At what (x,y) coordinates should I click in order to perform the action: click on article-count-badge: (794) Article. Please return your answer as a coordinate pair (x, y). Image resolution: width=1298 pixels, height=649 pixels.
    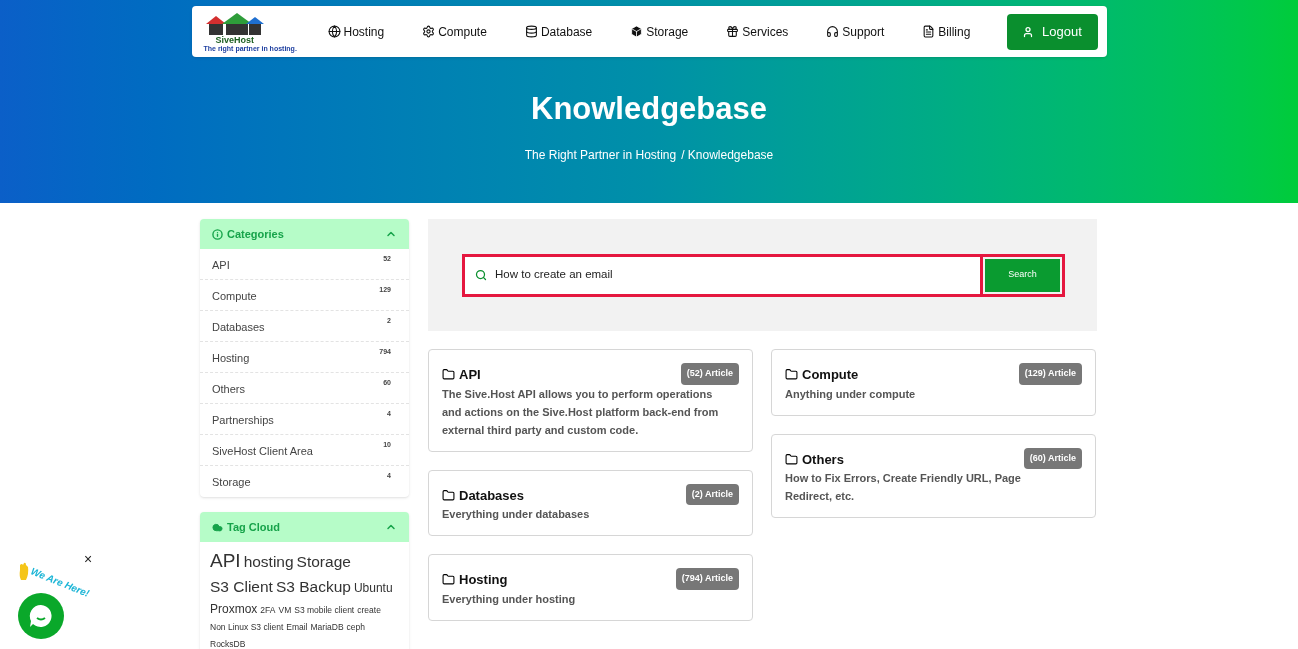
    Looking at the image, I should click on (707, 579).